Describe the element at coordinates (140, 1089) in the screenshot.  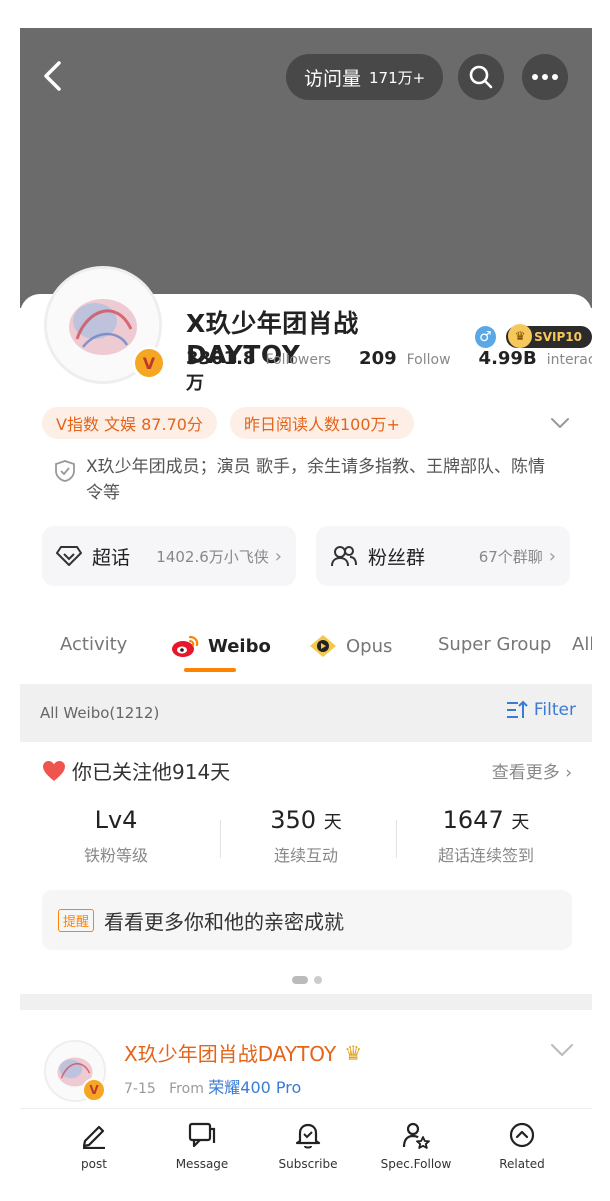
I see `post-date: 7-15` at that location.